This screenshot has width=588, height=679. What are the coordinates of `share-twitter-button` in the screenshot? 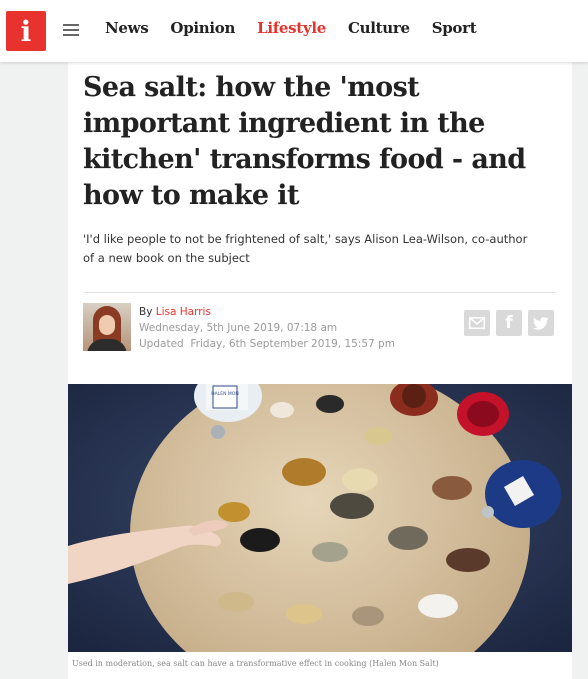 It's located at (541, 323).